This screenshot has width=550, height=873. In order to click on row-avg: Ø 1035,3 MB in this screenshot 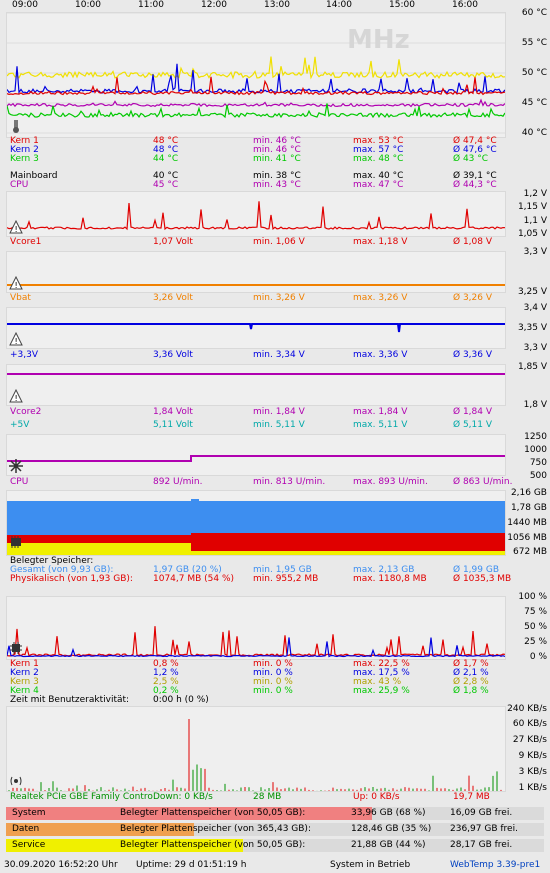, I will do `click(482, 579)`.